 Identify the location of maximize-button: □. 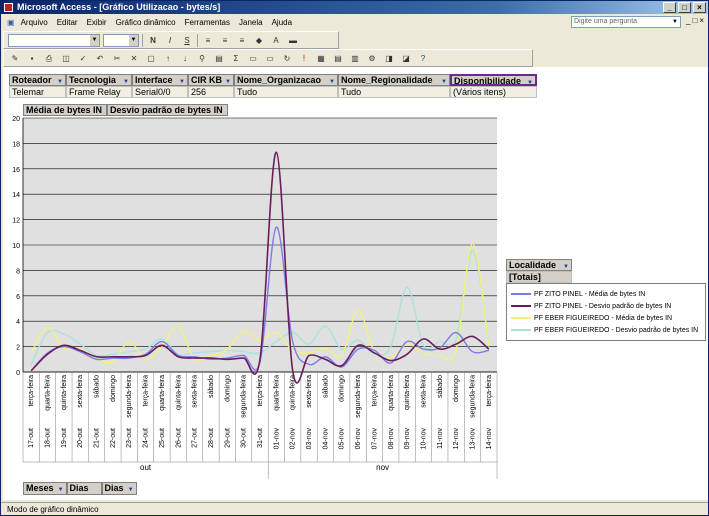
(684, 7).